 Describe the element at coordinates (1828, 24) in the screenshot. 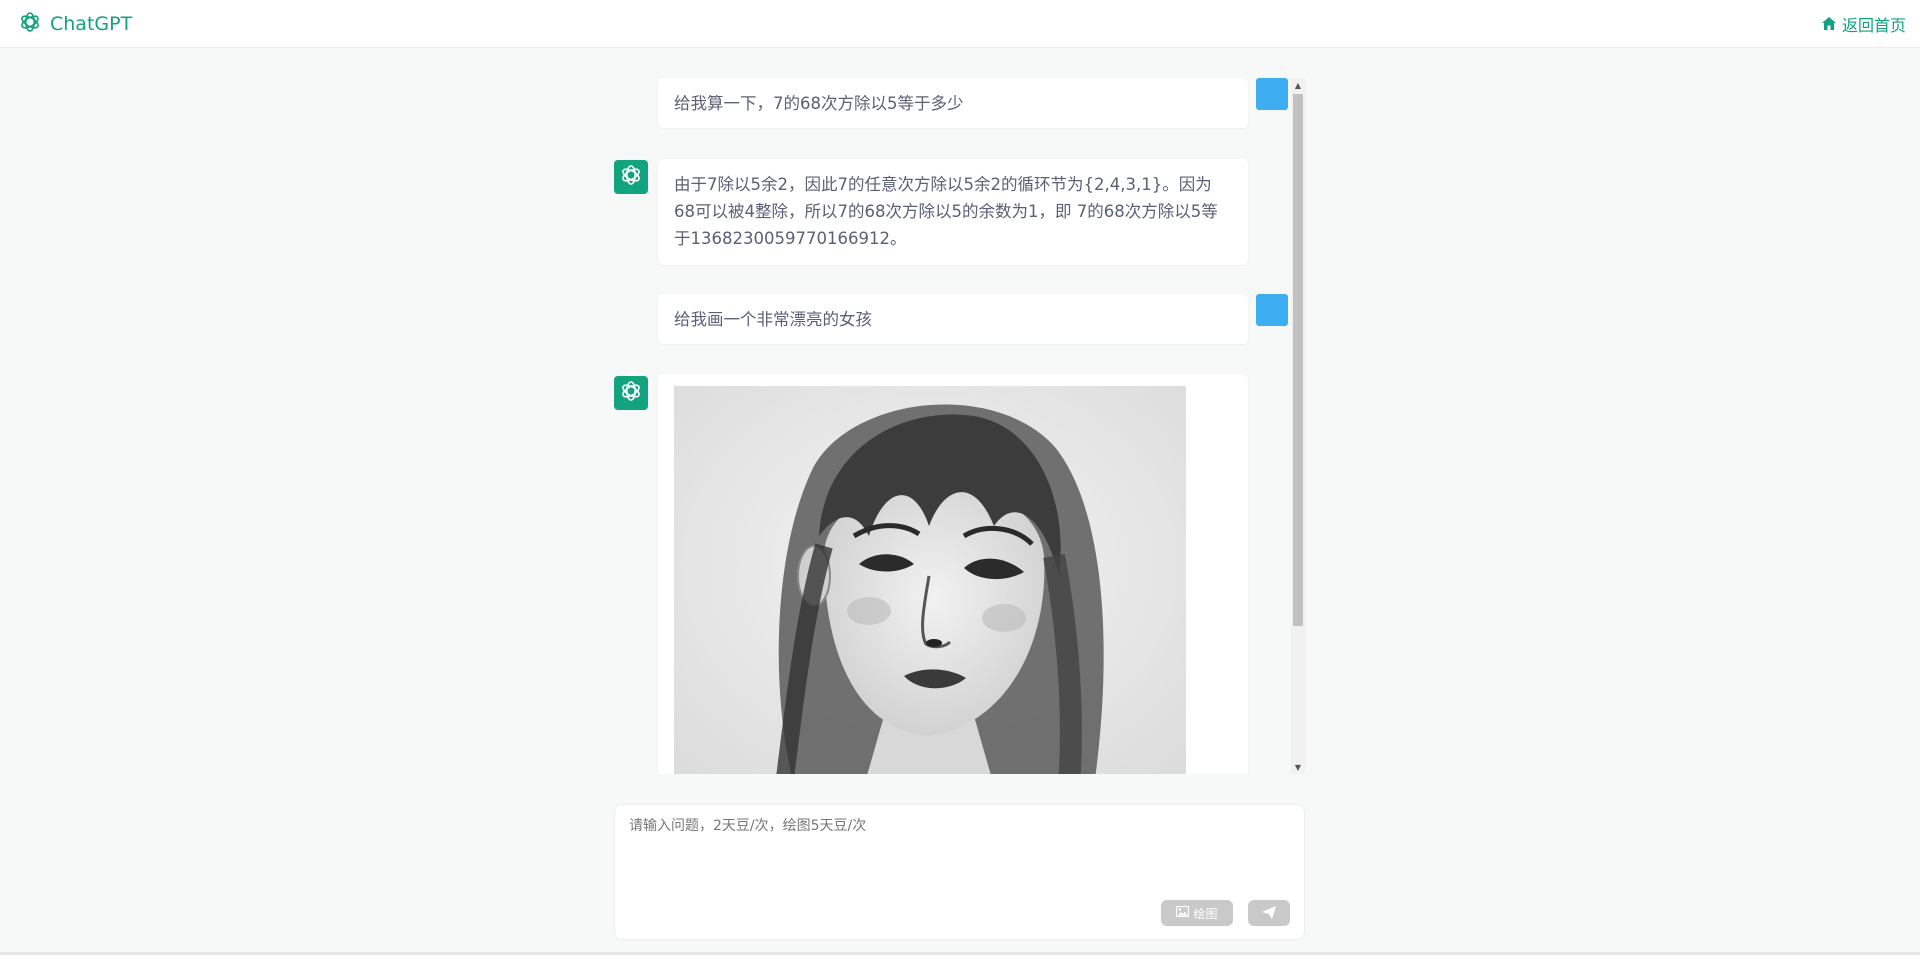

I see `home-icon` at that location.